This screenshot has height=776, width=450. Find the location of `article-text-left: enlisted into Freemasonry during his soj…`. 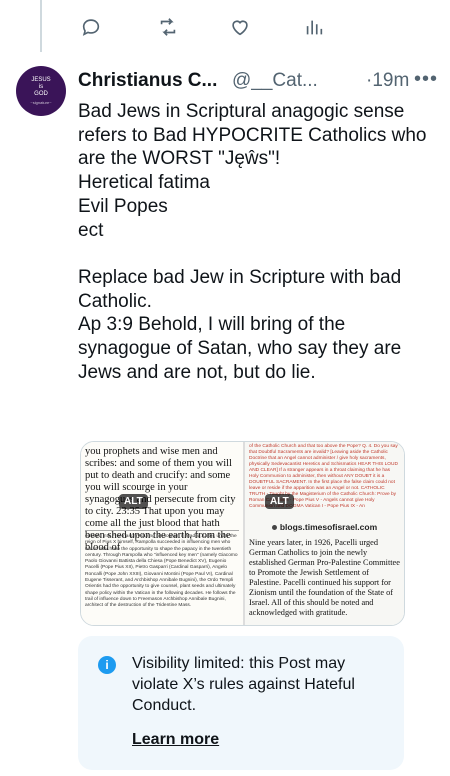

article-text-left: enlisted into Freemasonry during his soj… is located at coordinates (161, 571).